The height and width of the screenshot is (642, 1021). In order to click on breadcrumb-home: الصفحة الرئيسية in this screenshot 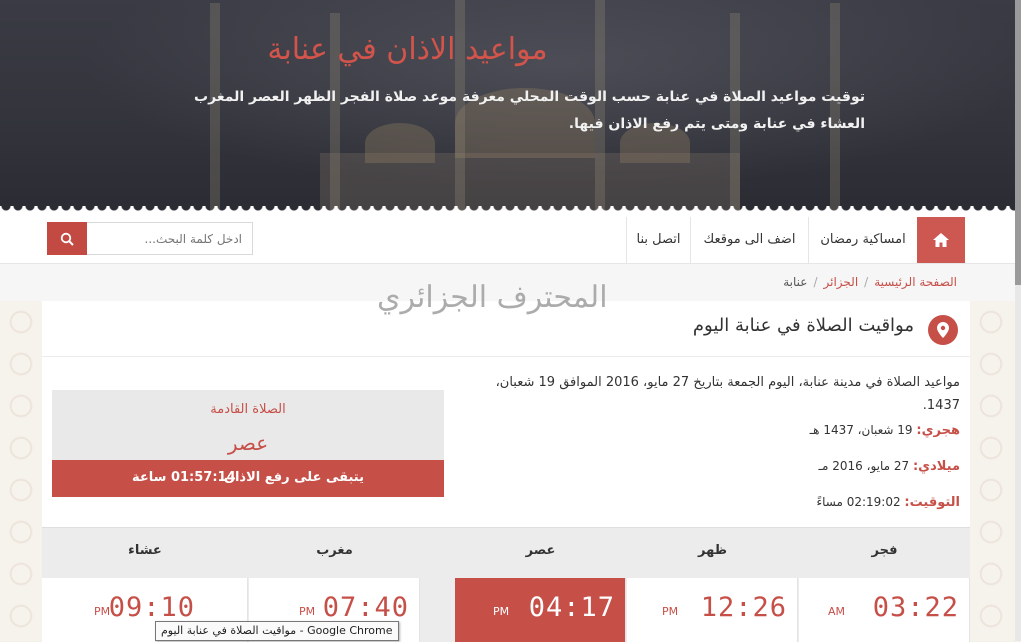, I will do `click(915, 282)`.